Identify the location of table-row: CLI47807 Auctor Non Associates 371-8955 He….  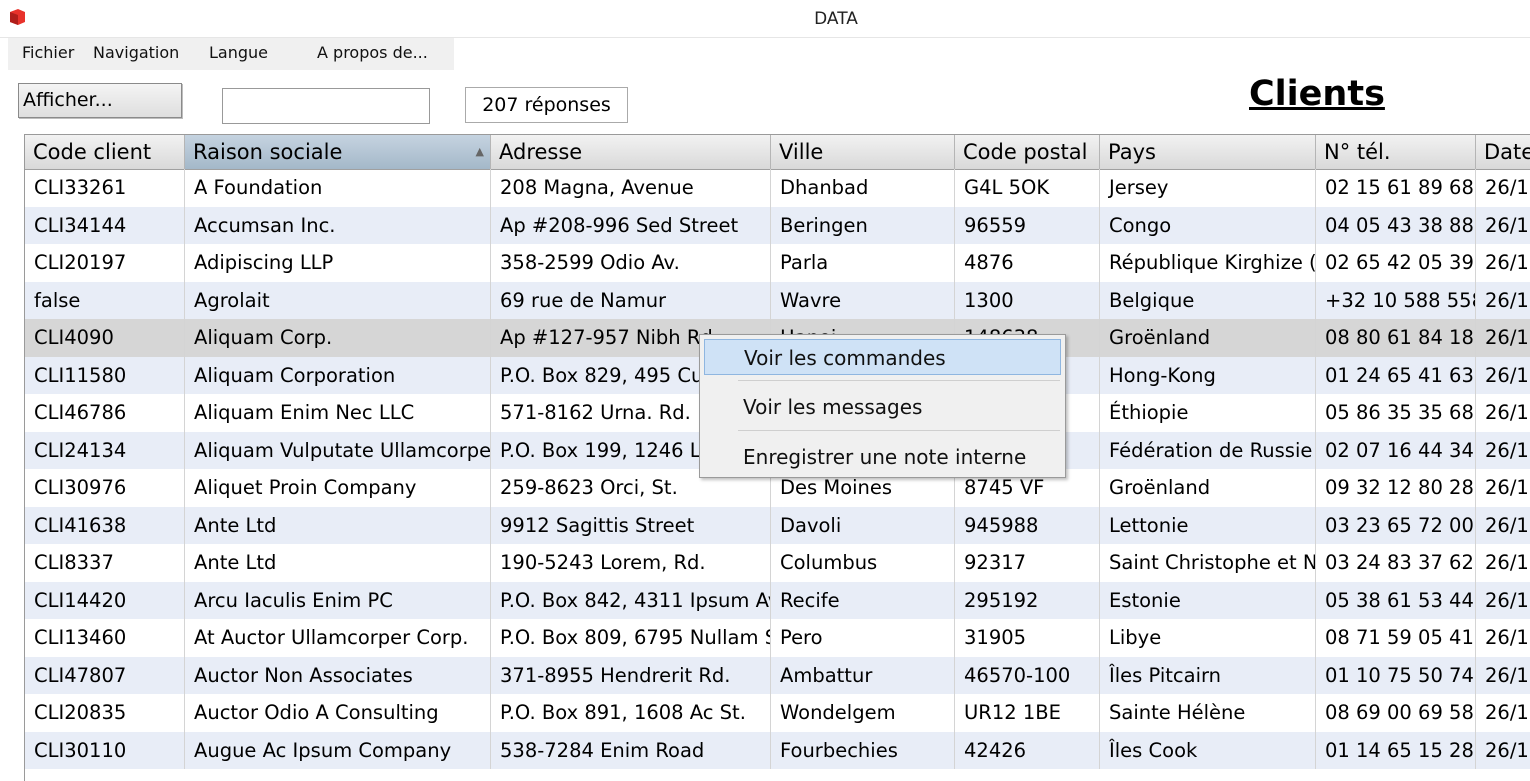
(777, 675).